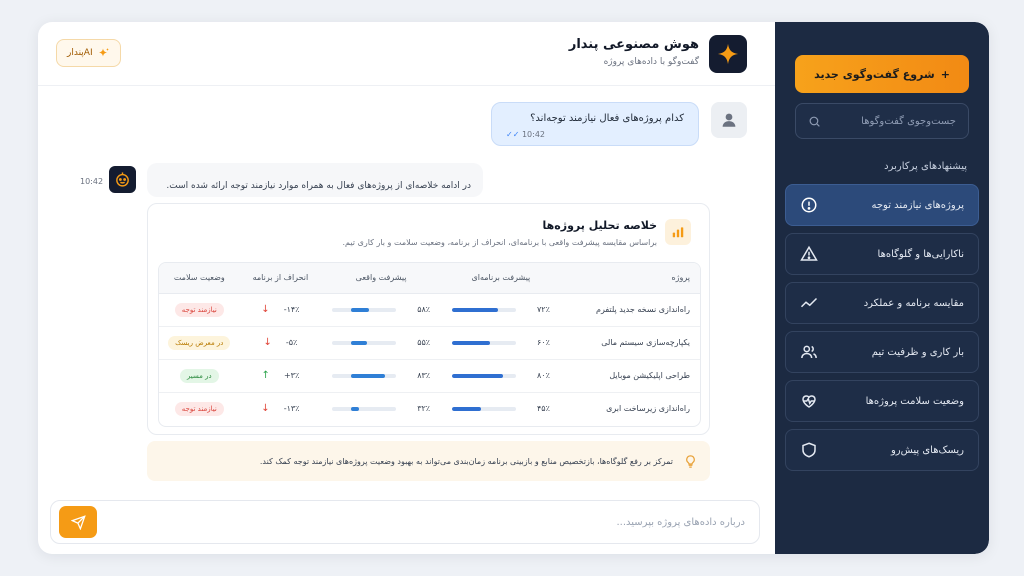  I want to click on alert-circle-icon, so click(809, 205).